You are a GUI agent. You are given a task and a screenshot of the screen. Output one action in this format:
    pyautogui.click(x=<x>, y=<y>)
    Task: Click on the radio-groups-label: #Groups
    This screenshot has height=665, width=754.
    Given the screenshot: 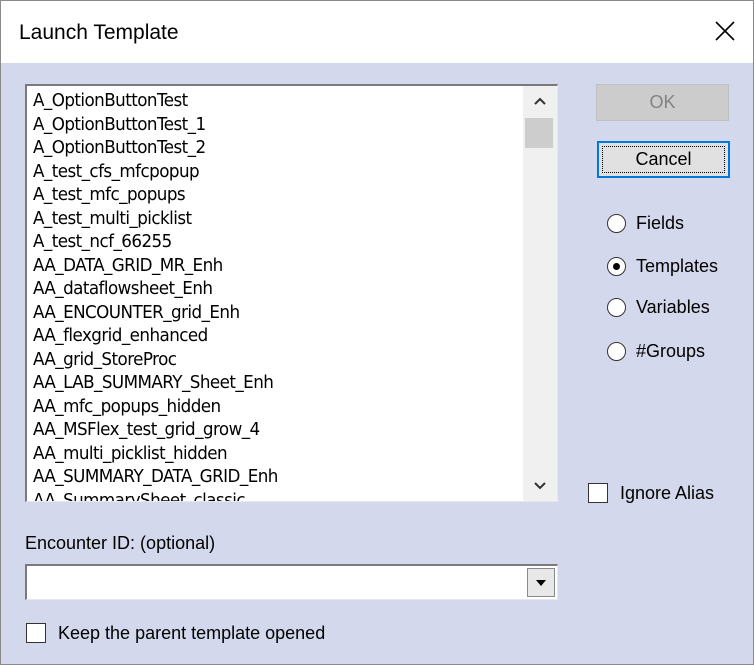 What is the action you would take?
    pyautogui.click(x=671, y=350)
    